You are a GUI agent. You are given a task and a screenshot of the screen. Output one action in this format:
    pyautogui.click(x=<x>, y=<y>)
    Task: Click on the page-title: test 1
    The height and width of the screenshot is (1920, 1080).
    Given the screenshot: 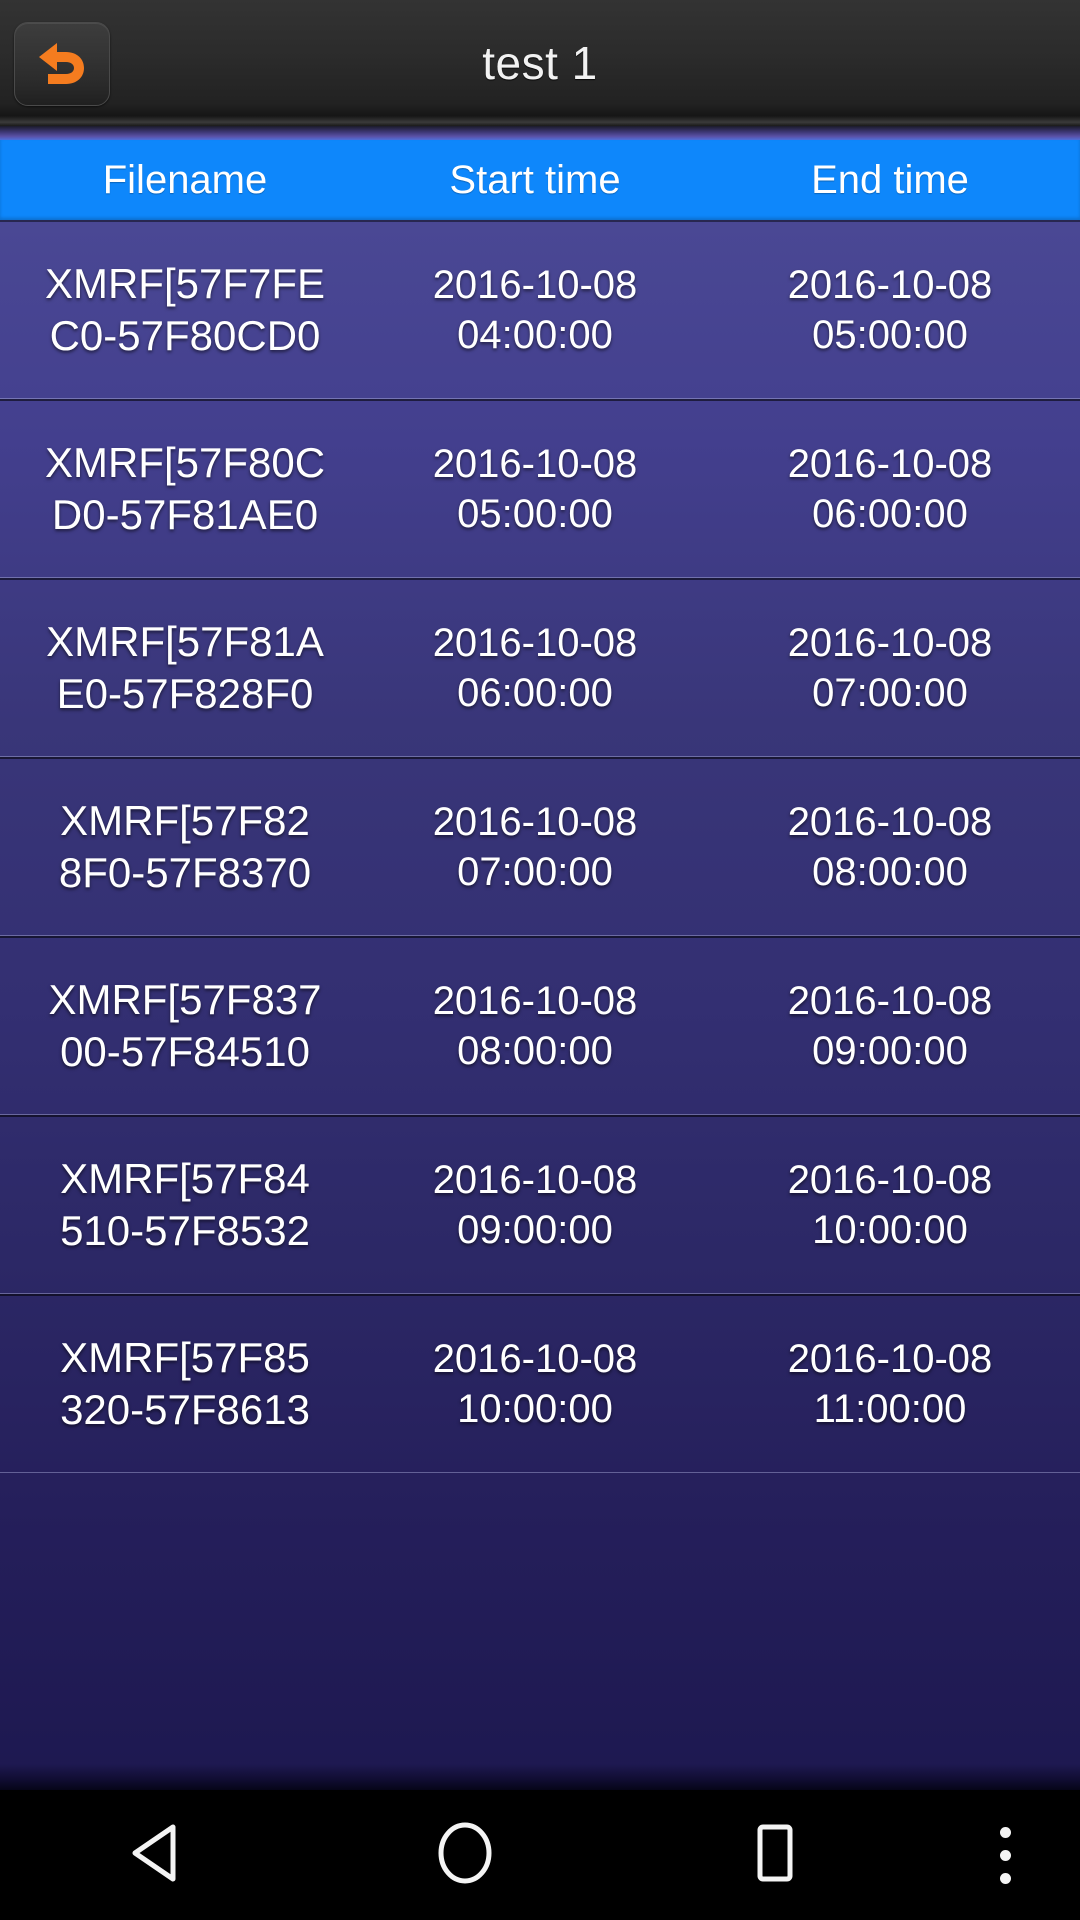 What is the action you would take?
    pyautogui.click(x=540, y=63)
    